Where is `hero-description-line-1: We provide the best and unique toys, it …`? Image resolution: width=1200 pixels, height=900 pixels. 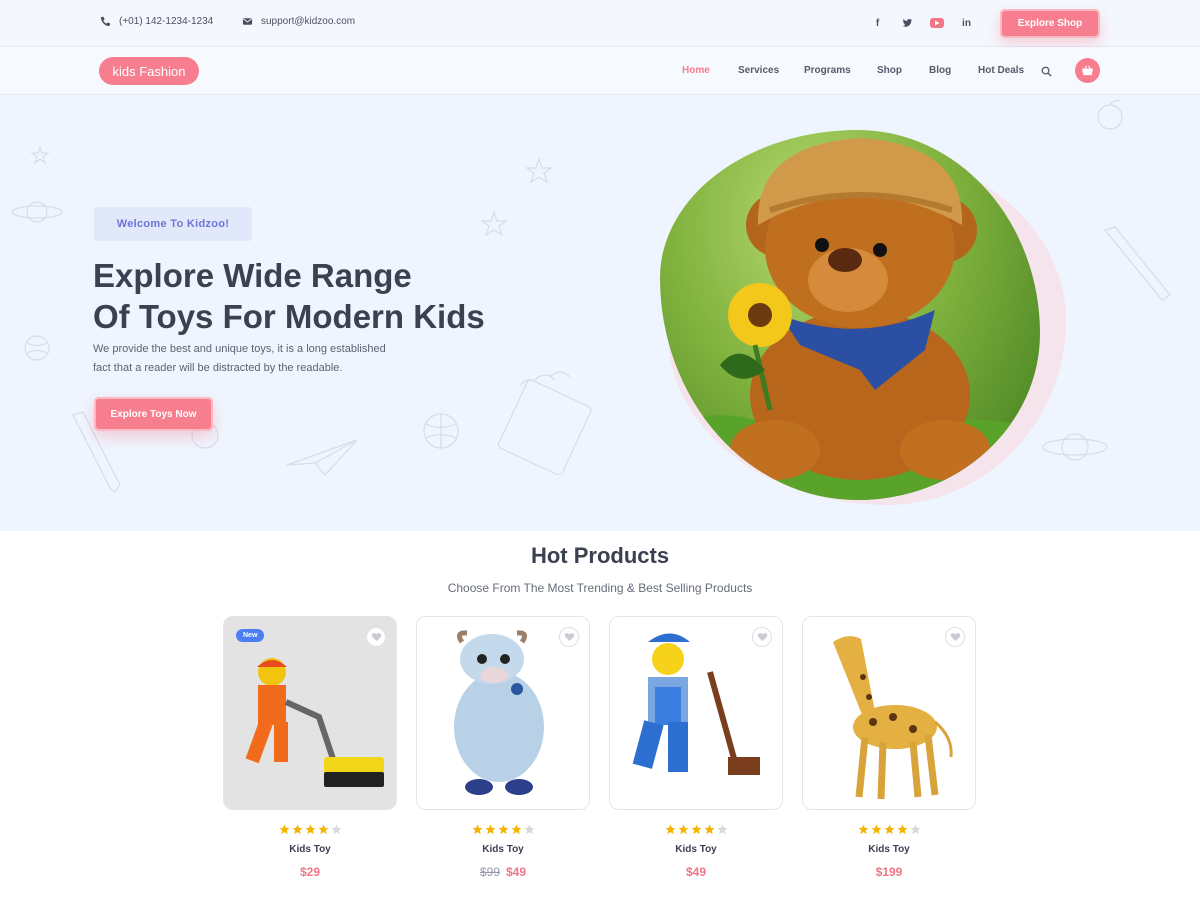 hero-description-line-1: We provide the best and unique toys, it … is located at coordinates (239, 349).